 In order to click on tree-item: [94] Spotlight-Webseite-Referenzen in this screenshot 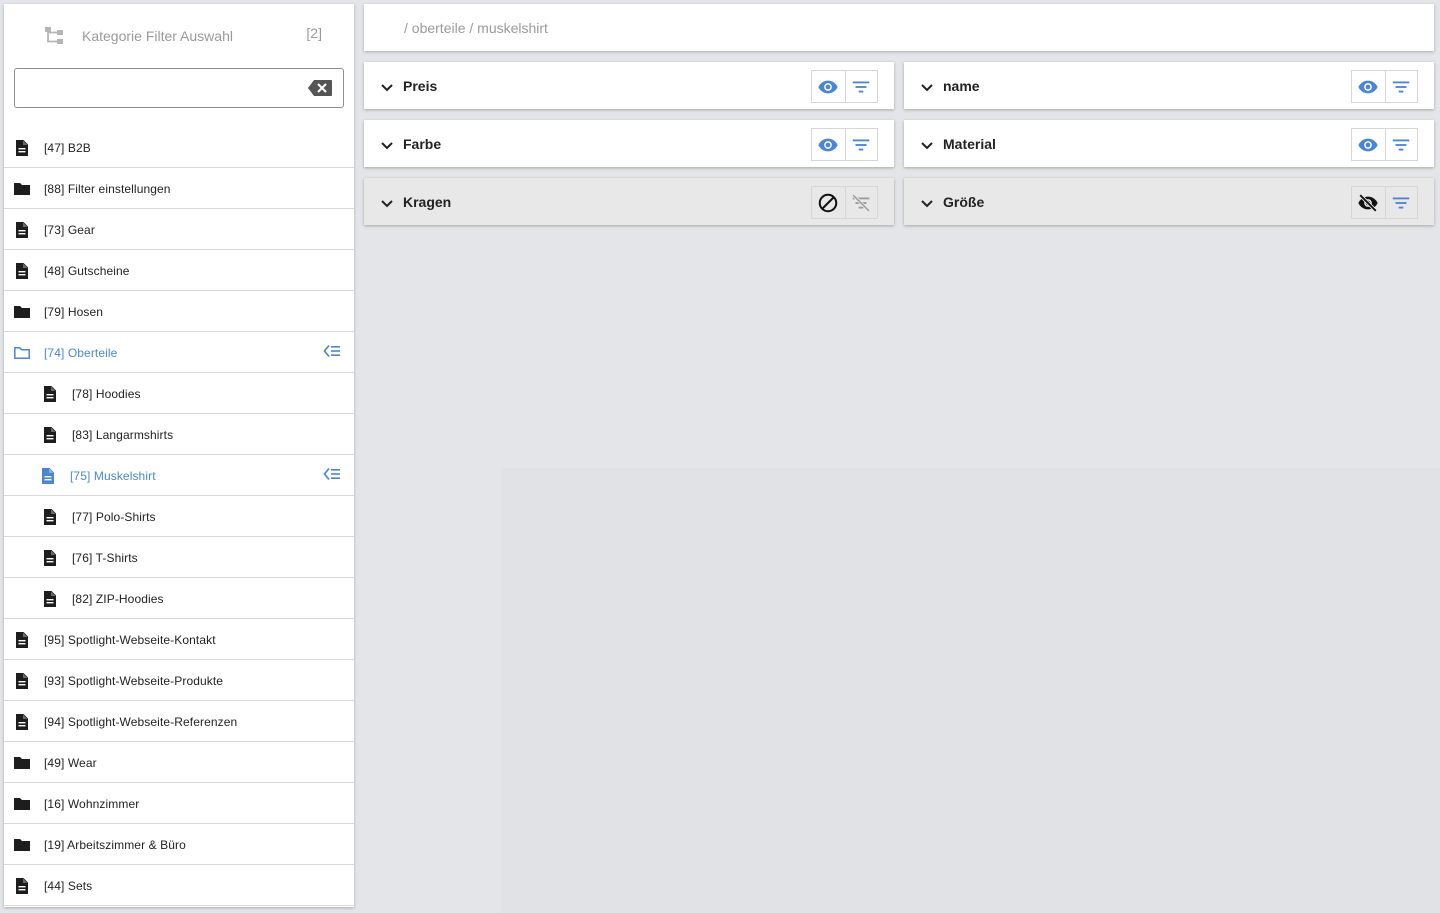, I will do `click(179, 721)`.